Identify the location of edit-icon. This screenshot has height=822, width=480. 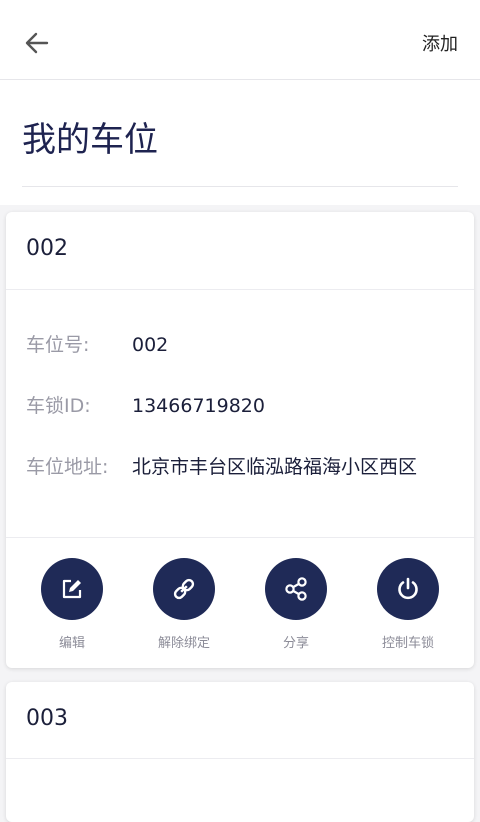
(72, 589).